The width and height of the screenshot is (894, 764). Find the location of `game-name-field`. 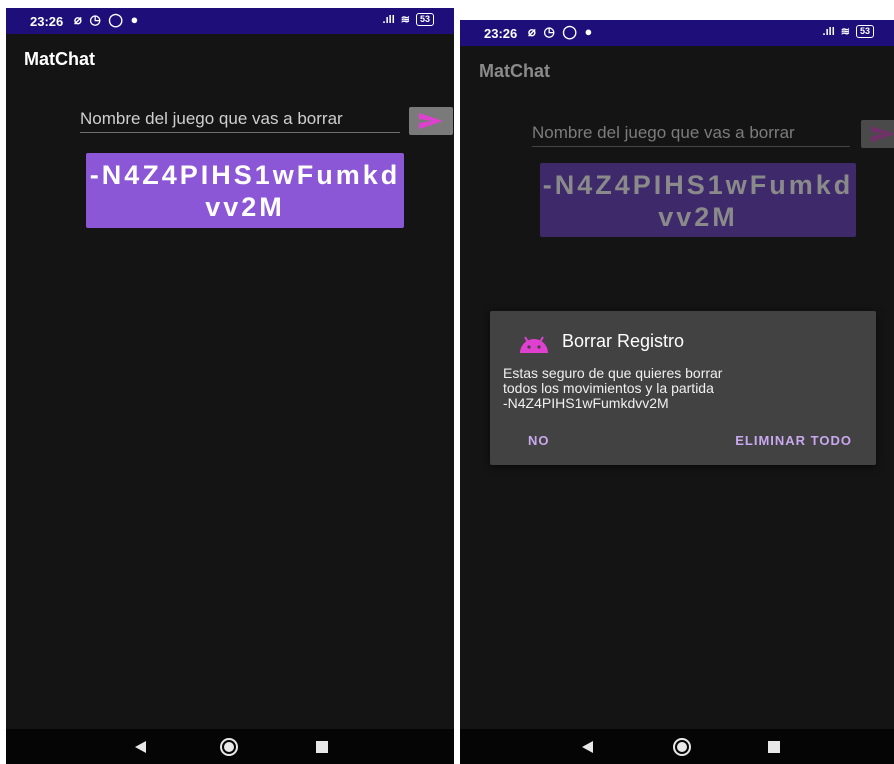

game-name-field is located at coordinates (240, 119).